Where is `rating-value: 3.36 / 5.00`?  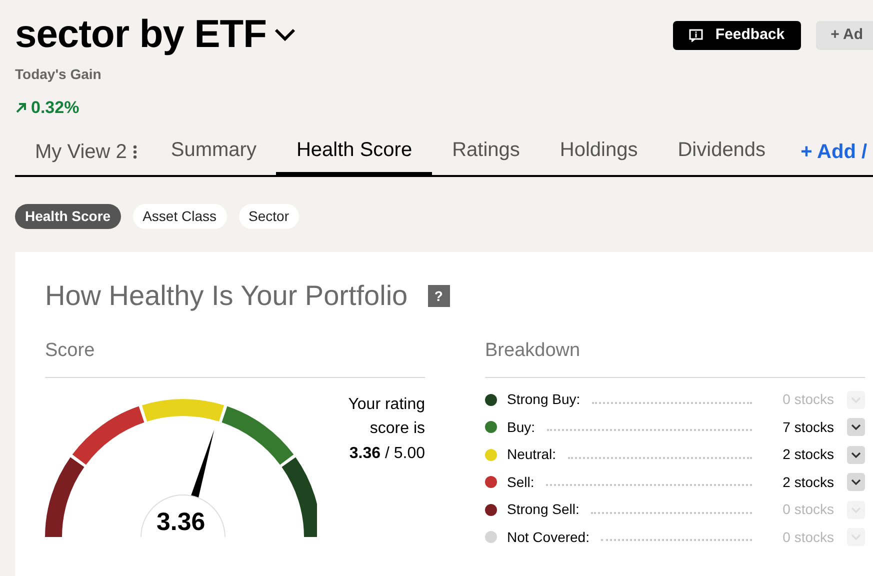 rating-value: 3.36 / 5.00 is located at coordinates (386, 454).